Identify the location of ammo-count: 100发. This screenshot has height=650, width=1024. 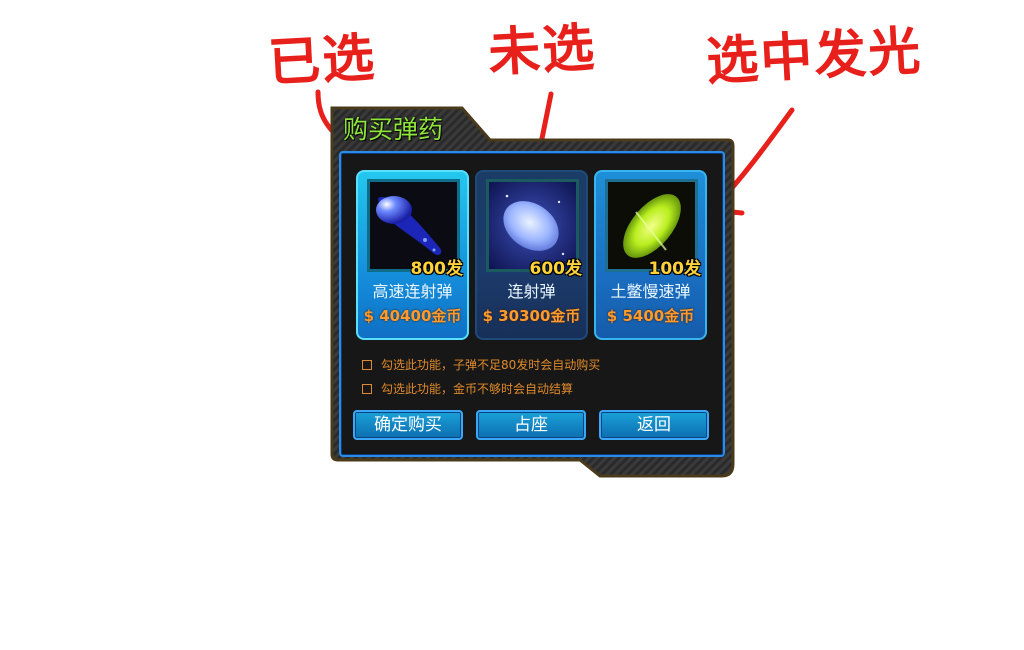
(675, 269).